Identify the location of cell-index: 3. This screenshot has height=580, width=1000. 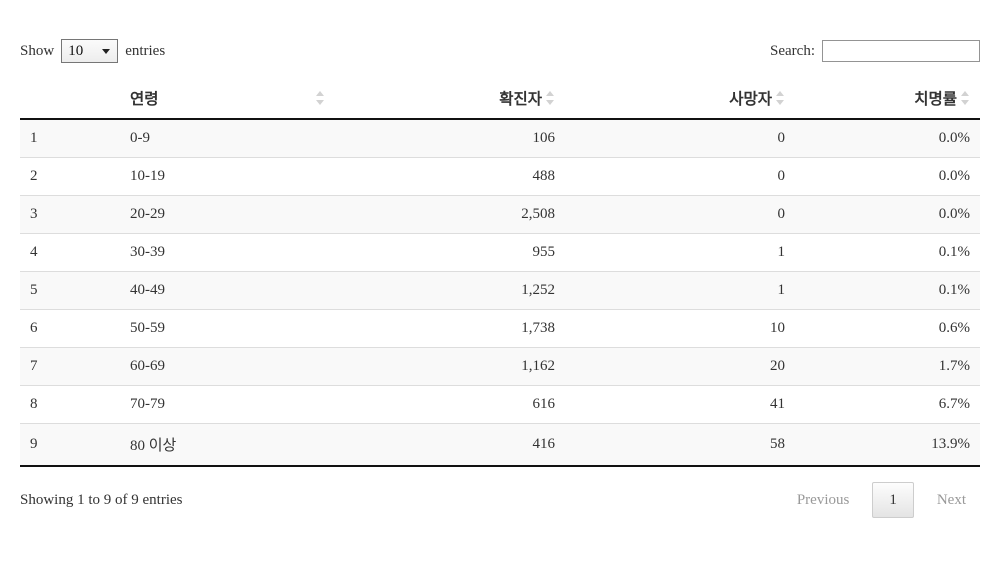
(70, 214).